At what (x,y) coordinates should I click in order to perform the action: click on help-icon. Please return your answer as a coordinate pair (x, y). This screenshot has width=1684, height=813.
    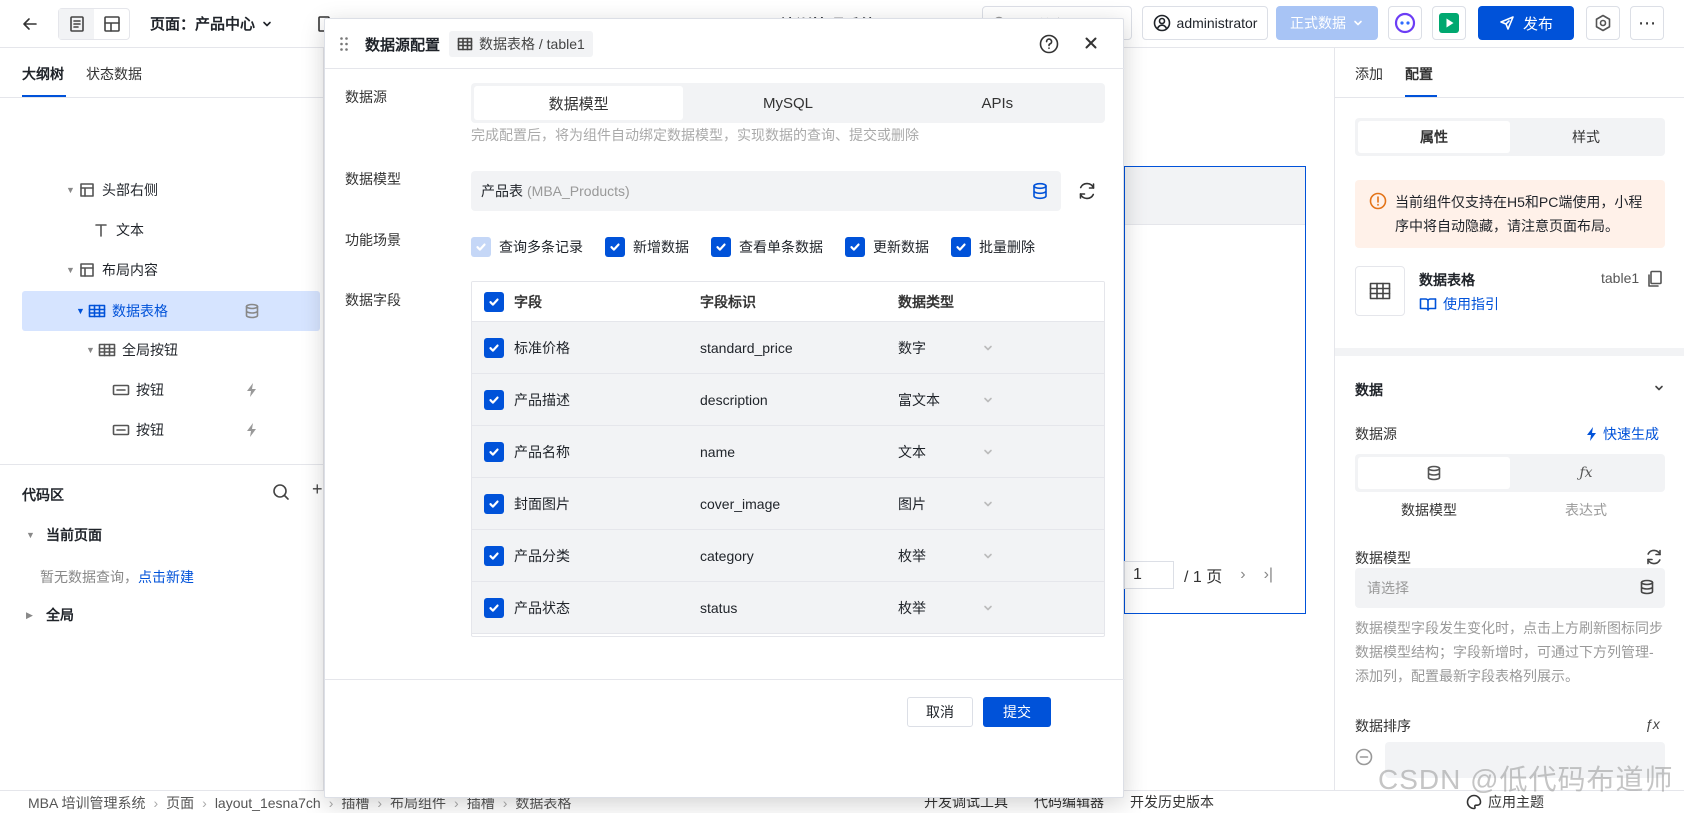
    Looking at the image, I should click on (1049, 44).